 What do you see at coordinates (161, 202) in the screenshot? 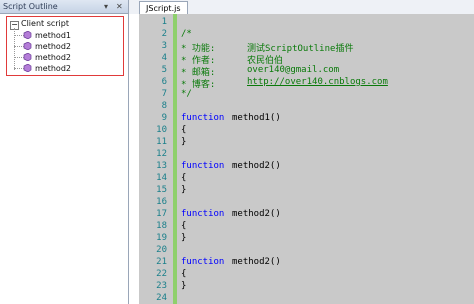
I see `line-number: 16` at bounding box center [161, 202].